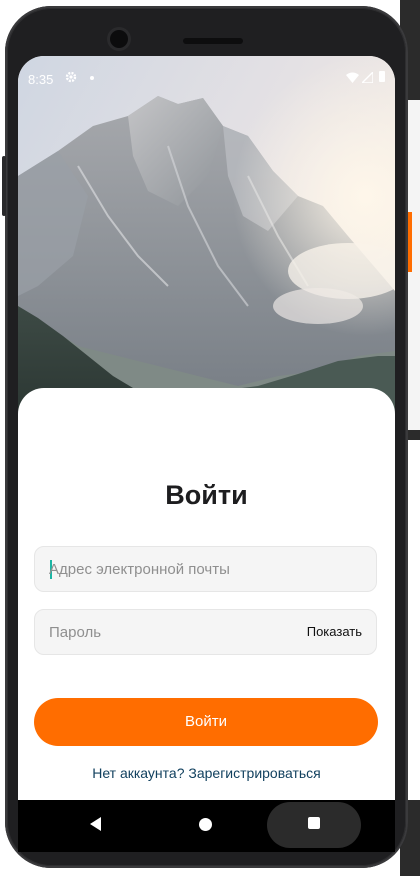 The image size is (420, 876). What do you see at coordinates (206, 495) in the screenshot?
I see `page-title: Войти` at bounding box center [206, 495].